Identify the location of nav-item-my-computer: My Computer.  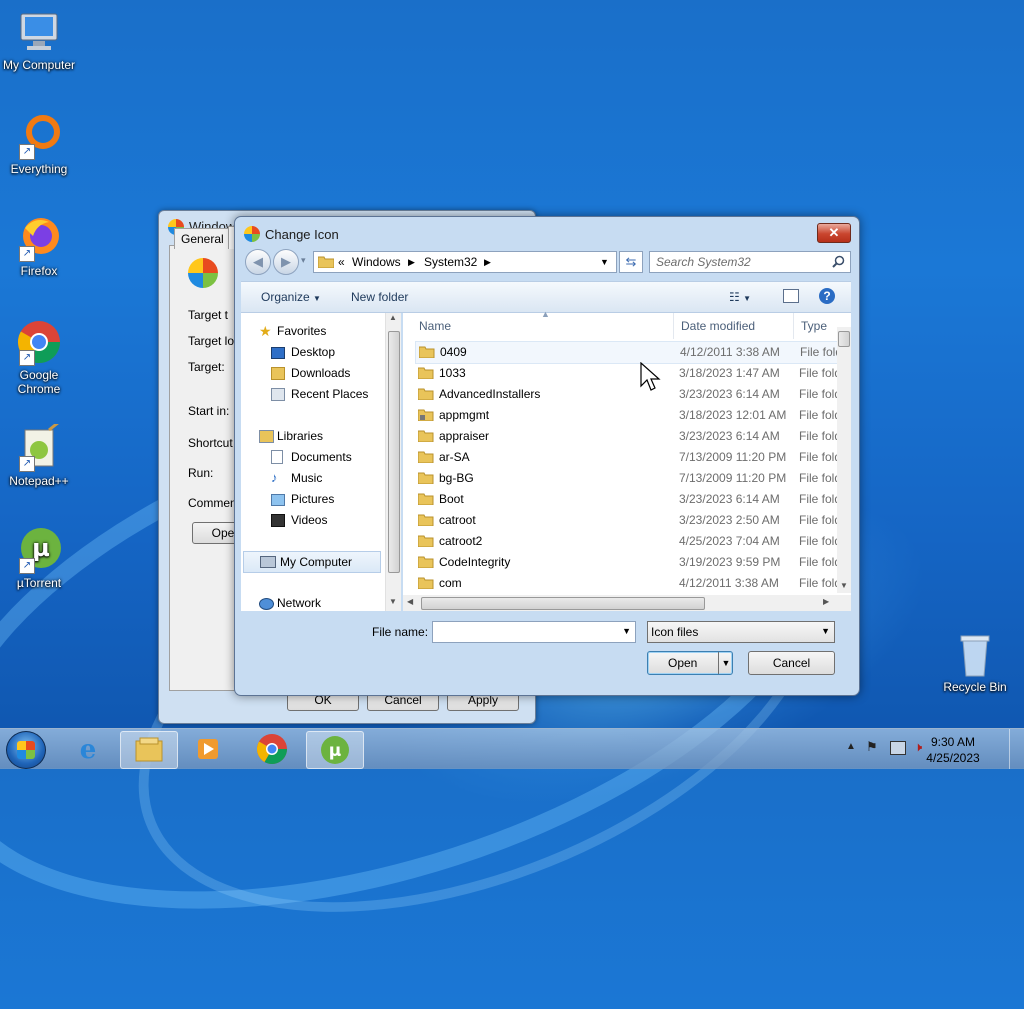
(312, 562).